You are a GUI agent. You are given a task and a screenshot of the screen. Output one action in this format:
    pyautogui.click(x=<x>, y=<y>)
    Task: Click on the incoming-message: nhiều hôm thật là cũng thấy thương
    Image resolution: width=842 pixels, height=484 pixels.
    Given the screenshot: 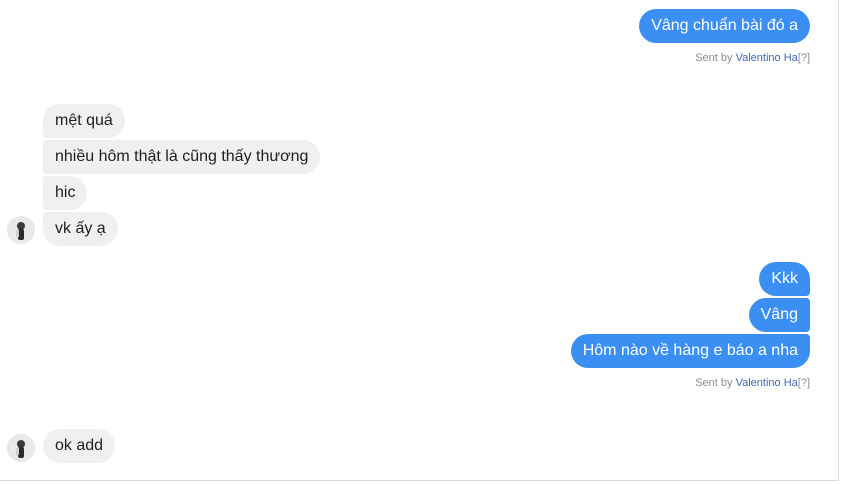 What is the action you would take?
    pyautogui.click(x=182, y=157)
    